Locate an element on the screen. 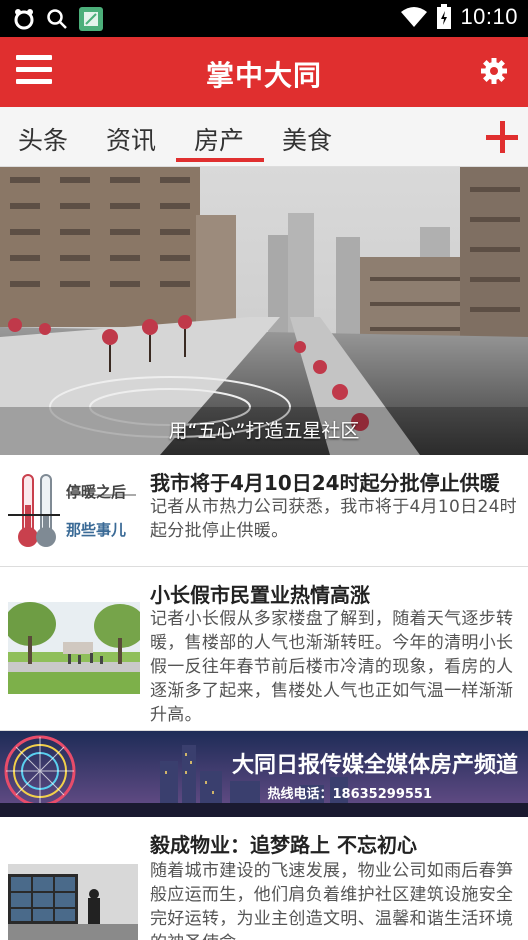  park-image is located at coordinates (74, 648).